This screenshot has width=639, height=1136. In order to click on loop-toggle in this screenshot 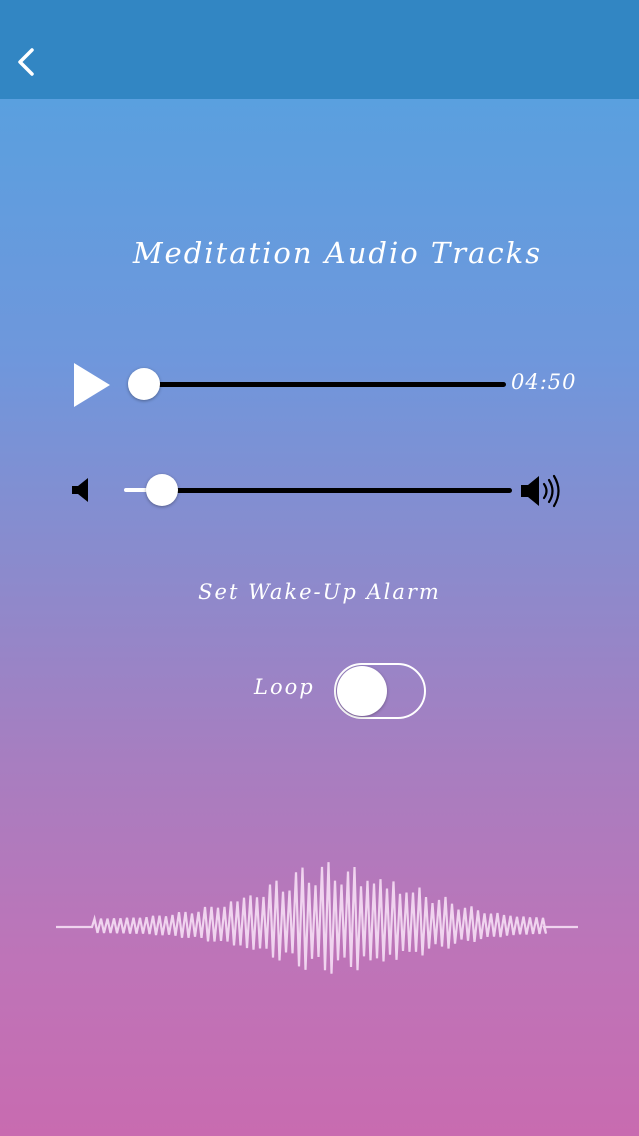, I will do `click(380, 691)`.